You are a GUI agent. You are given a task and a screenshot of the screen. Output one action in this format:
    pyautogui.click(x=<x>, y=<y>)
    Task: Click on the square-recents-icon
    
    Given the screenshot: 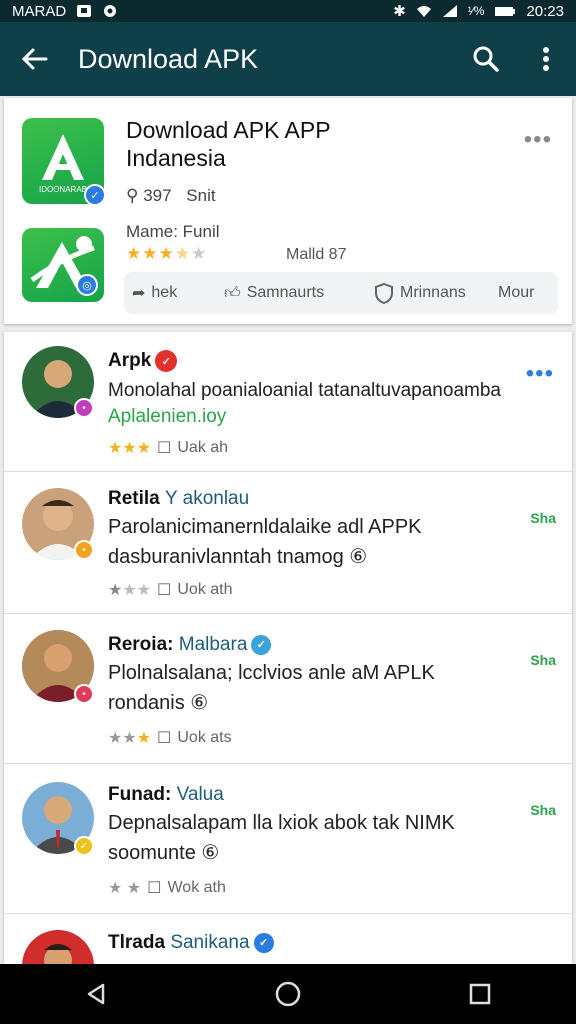 What is the action you would take?
    pyautogui.click(x=480, y=994)
    